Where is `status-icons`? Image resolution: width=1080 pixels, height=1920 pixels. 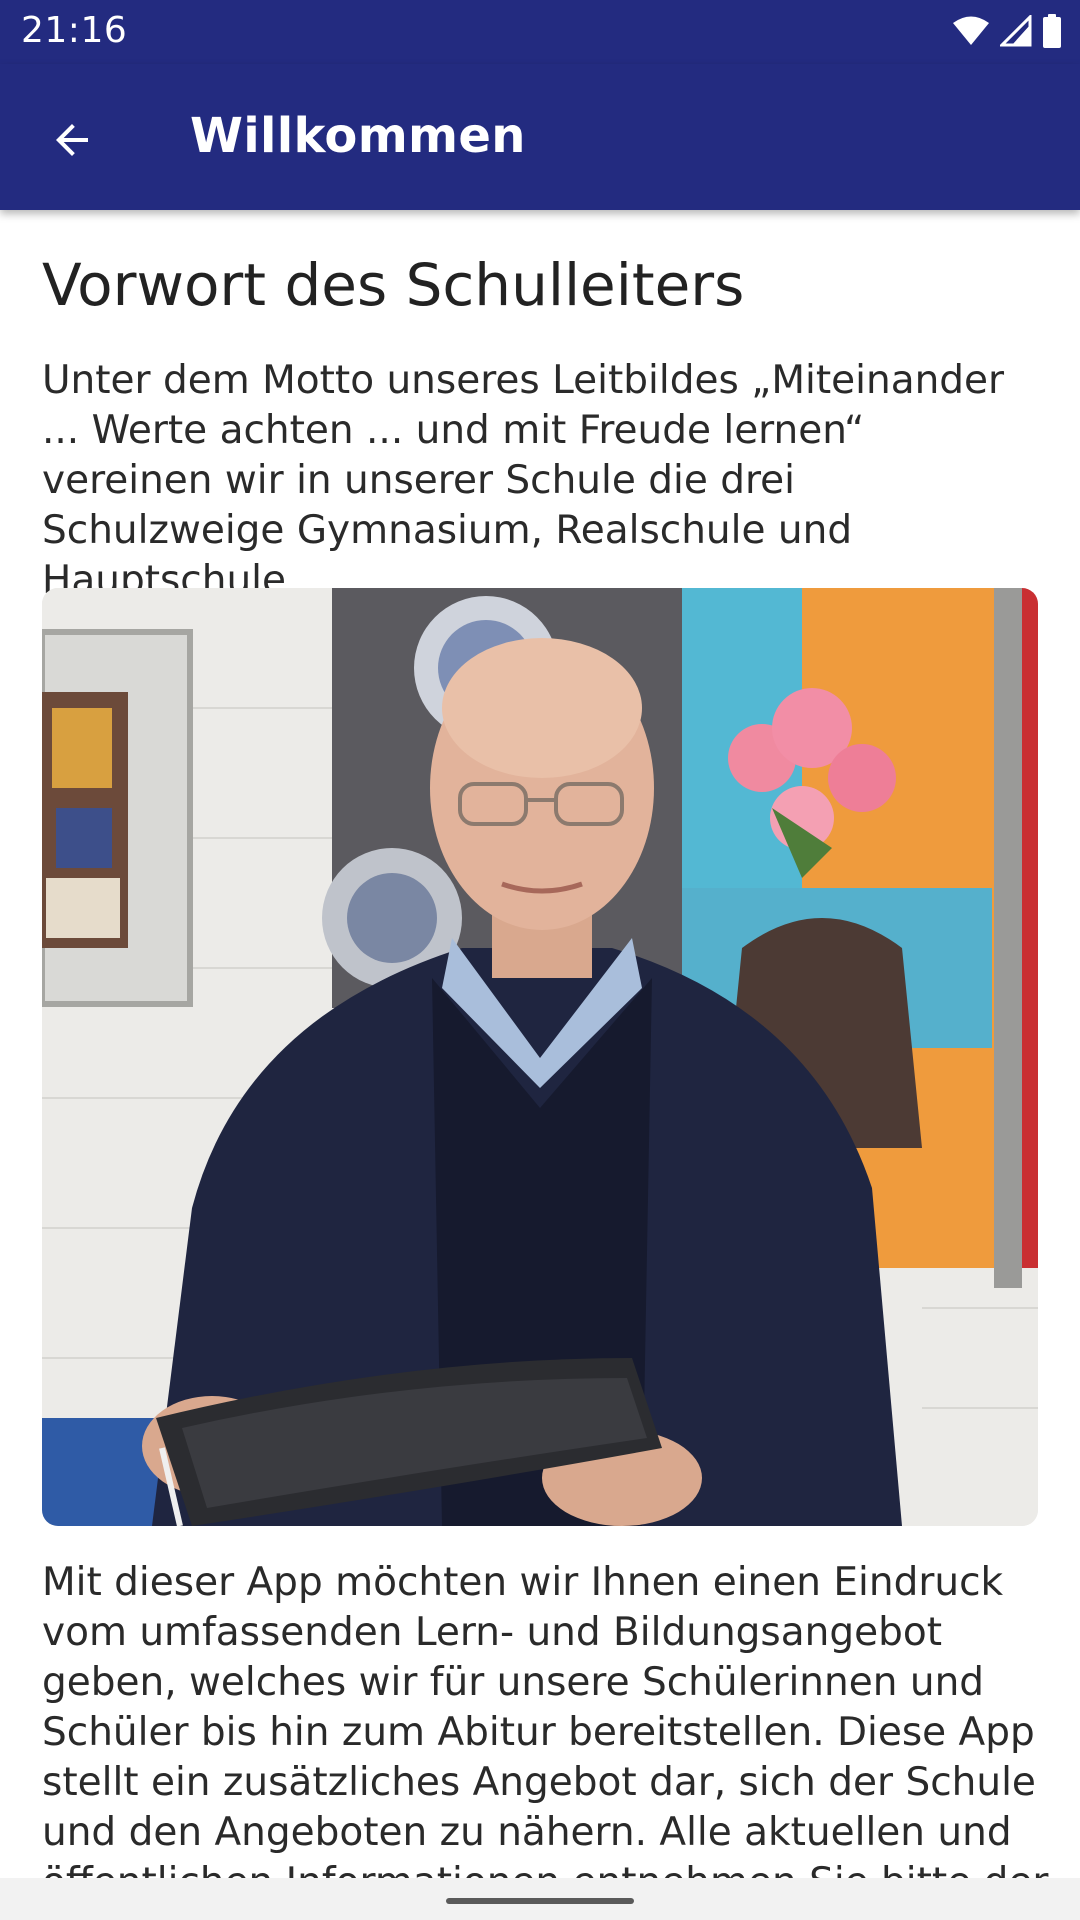
status-icons is located at coordinates (1007, 31).